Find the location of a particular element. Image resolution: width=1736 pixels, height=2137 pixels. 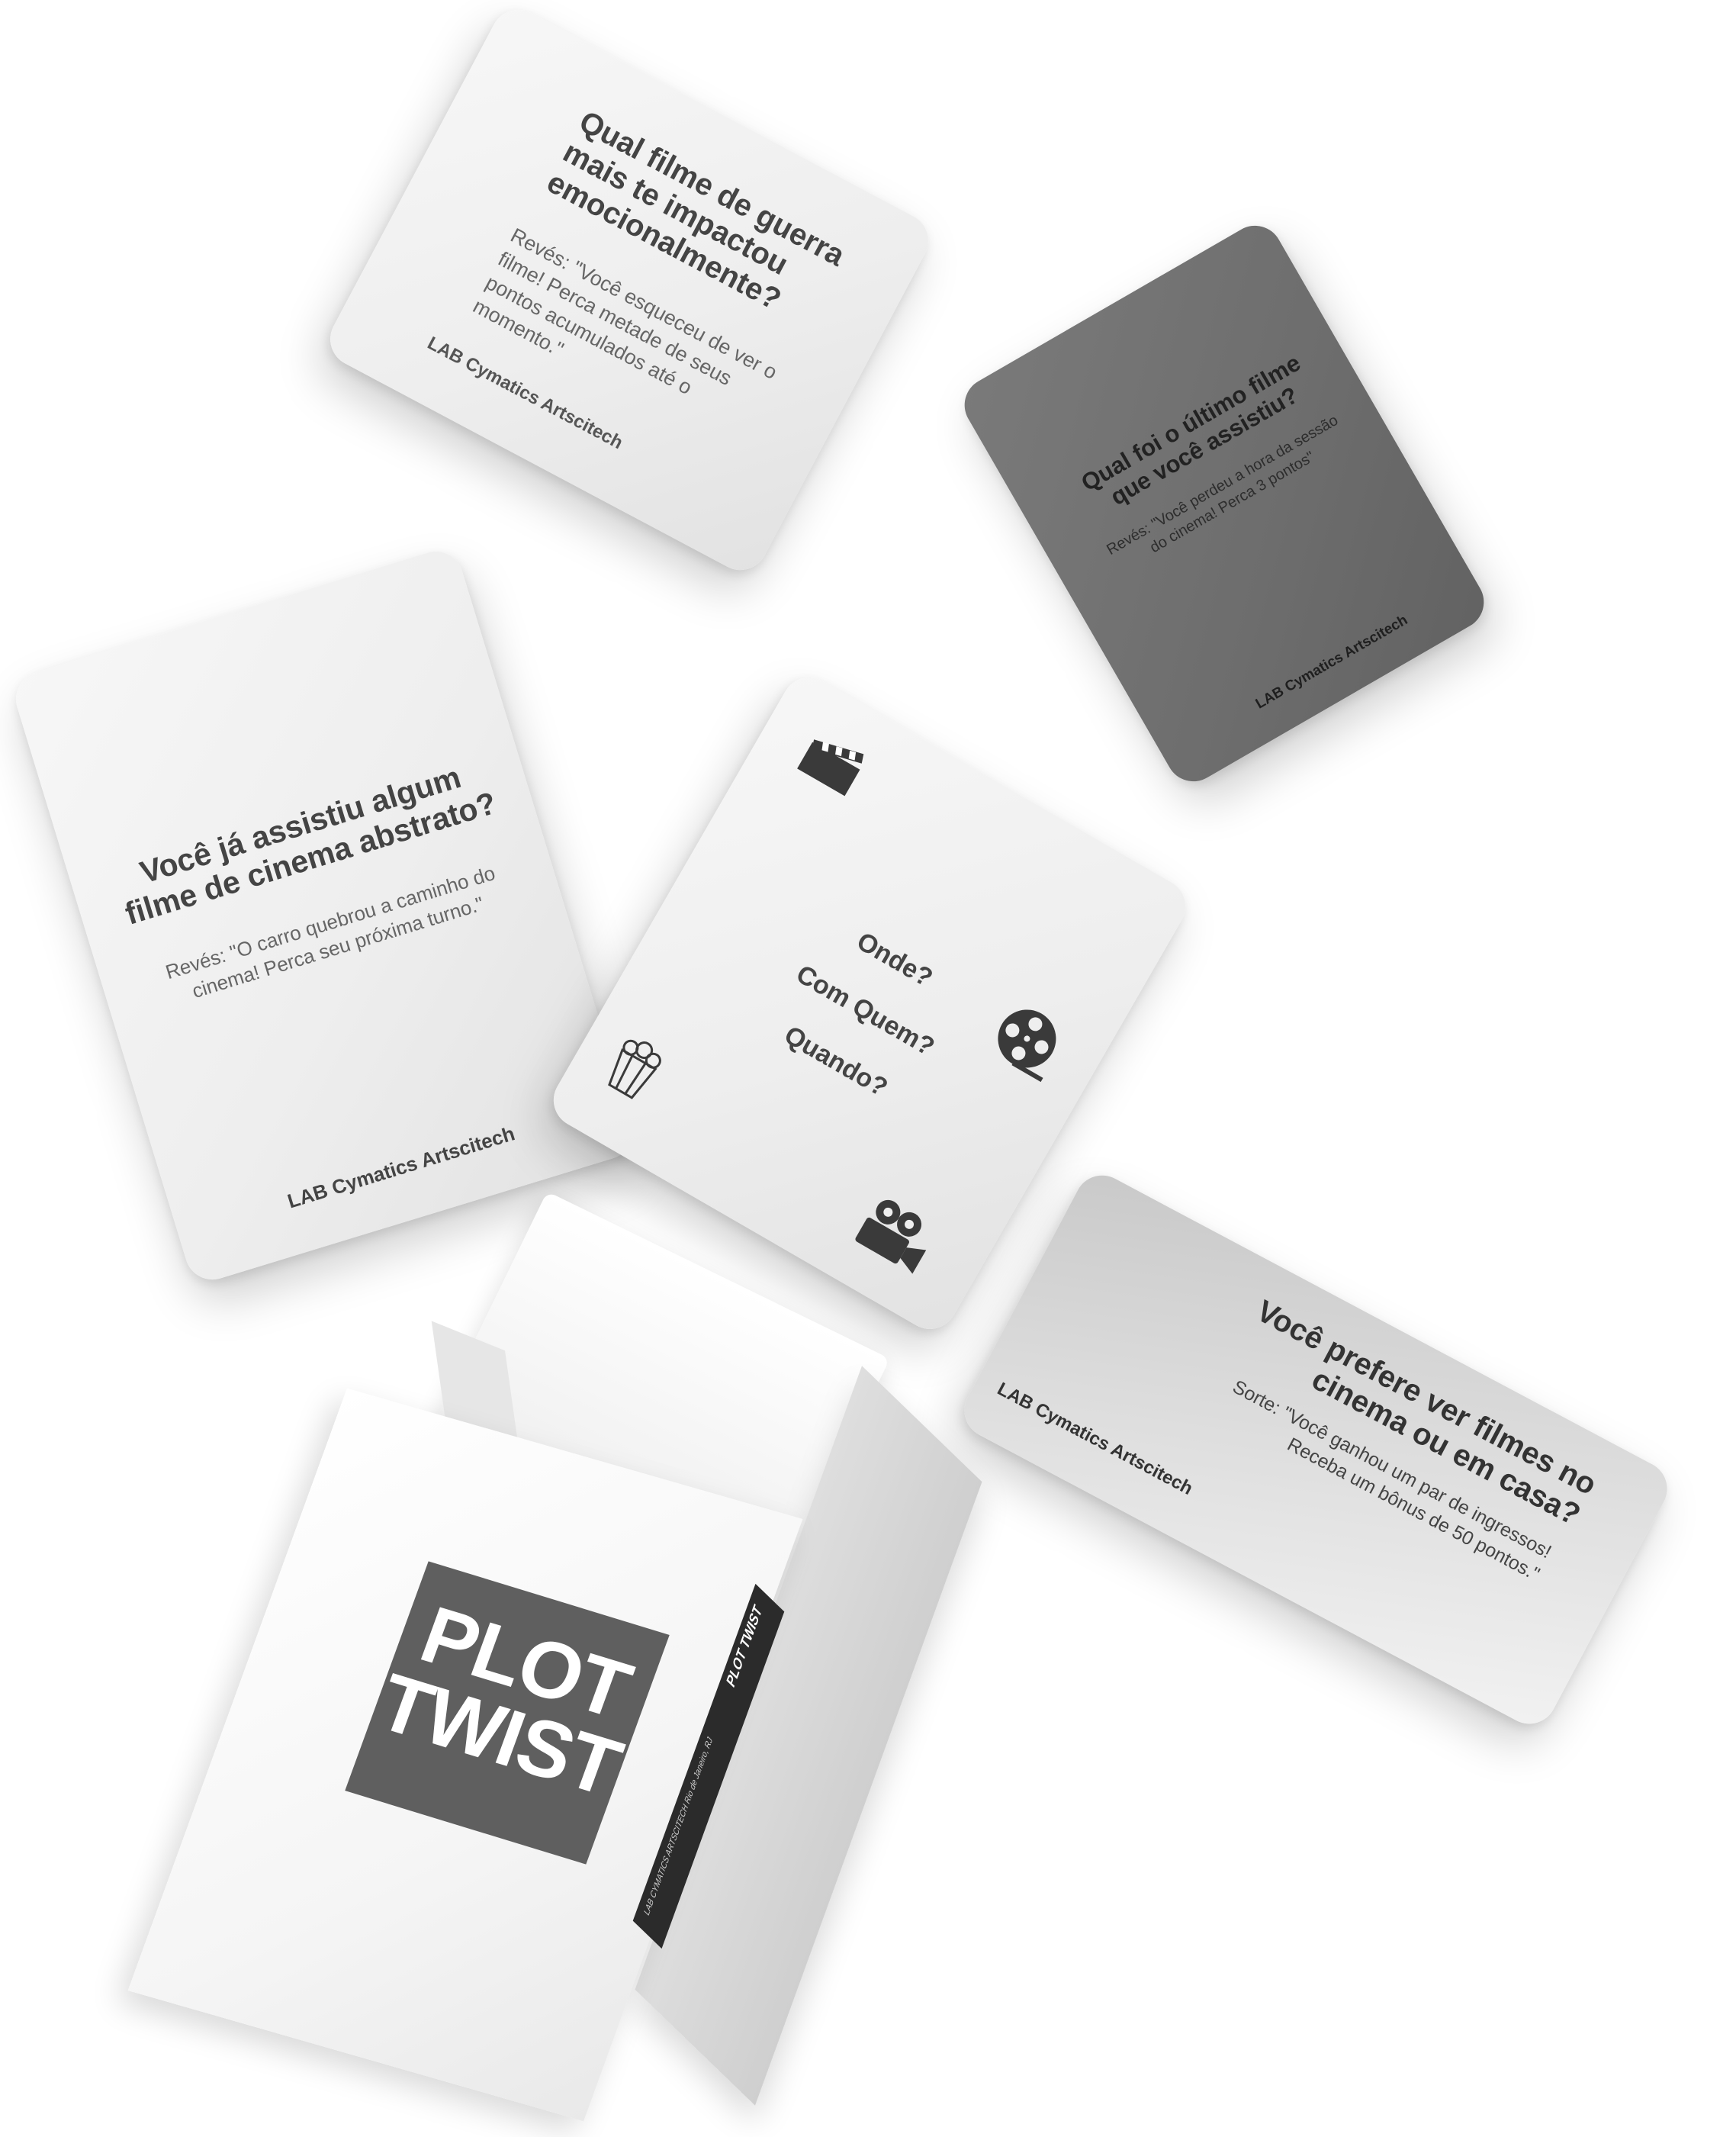

card-prompt-list: Onde? Com Quem? Quando? is located at coordinates (858, 1023).